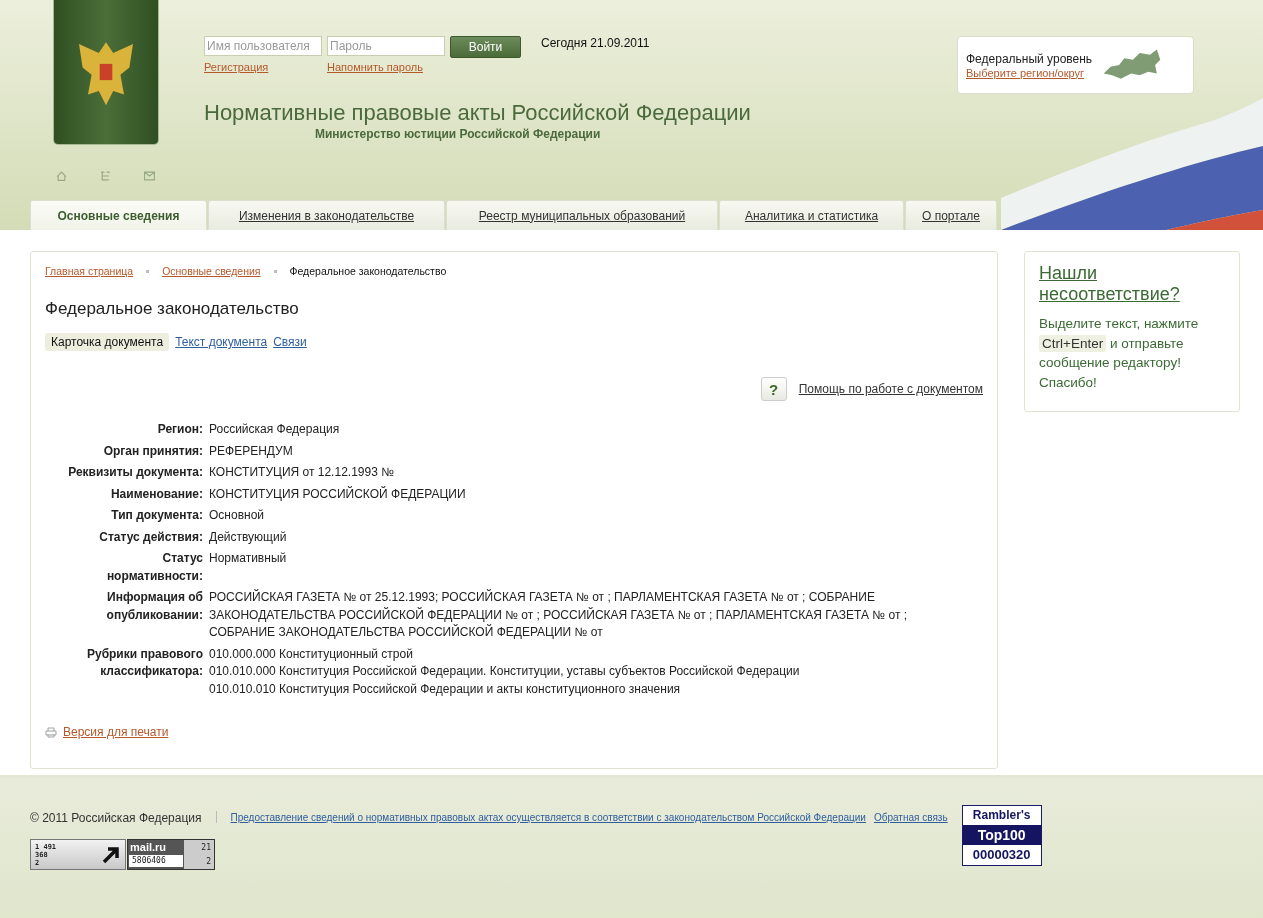 Image resolution: width=1263 pixels, height=918 pixels. Describe the element at coordinates (290, 342) in the screenshot. I see `document-tab: Связи` at that location.